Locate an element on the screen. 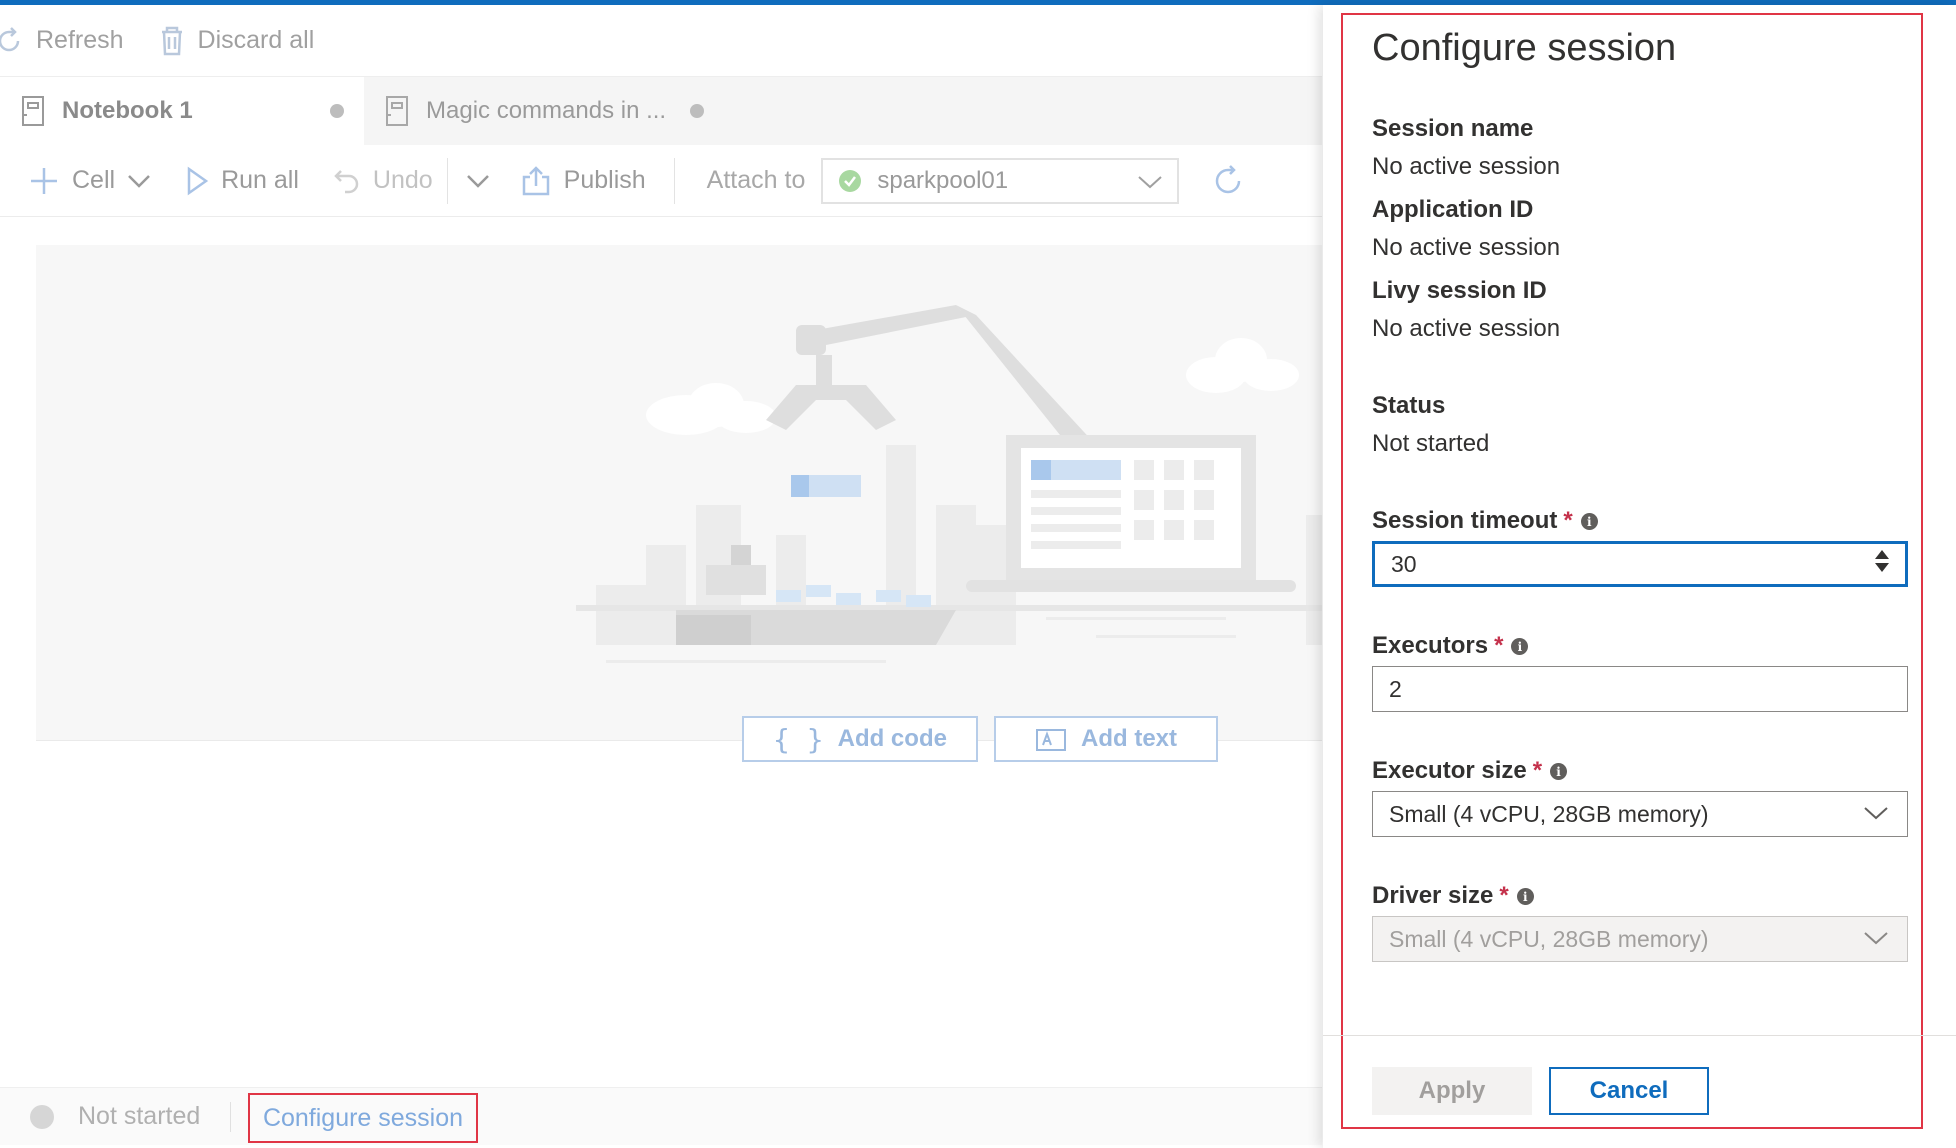 The image size is (1956, 1148). undo-button: Undo is located at coordinates (383, 180).